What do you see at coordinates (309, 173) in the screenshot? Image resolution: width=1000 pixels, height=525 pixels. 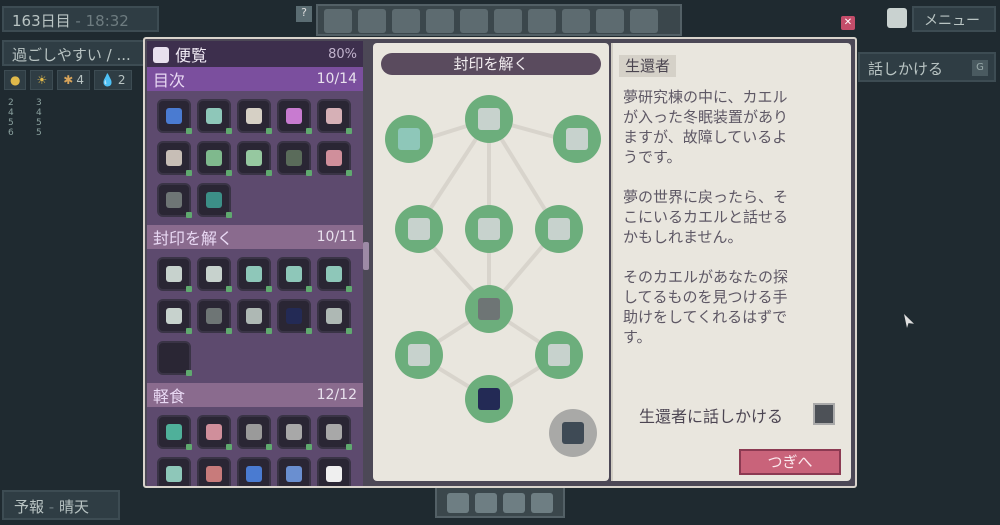 I see `collected-marker` at bounding box center [309, 173].